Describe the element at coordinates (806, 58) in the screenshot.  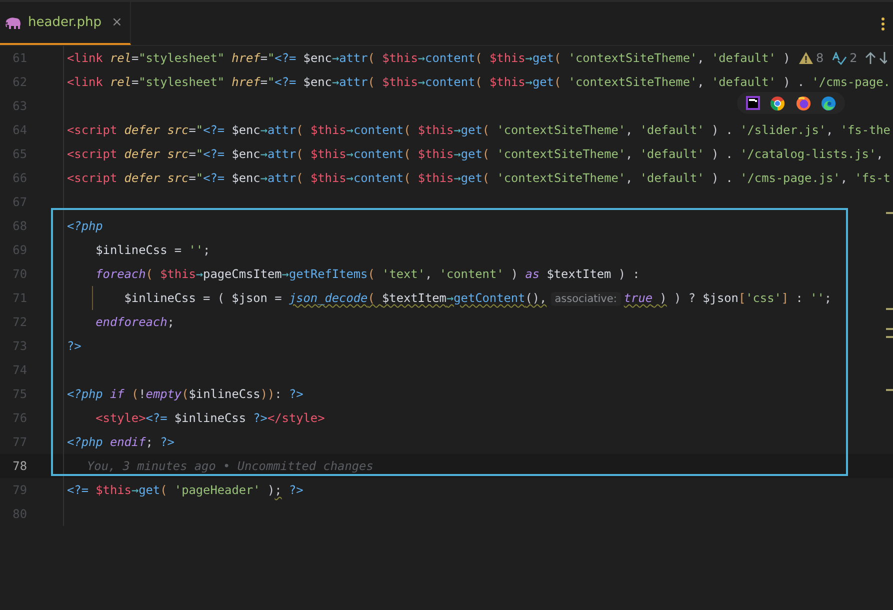
I see `warning-icon` at that location.